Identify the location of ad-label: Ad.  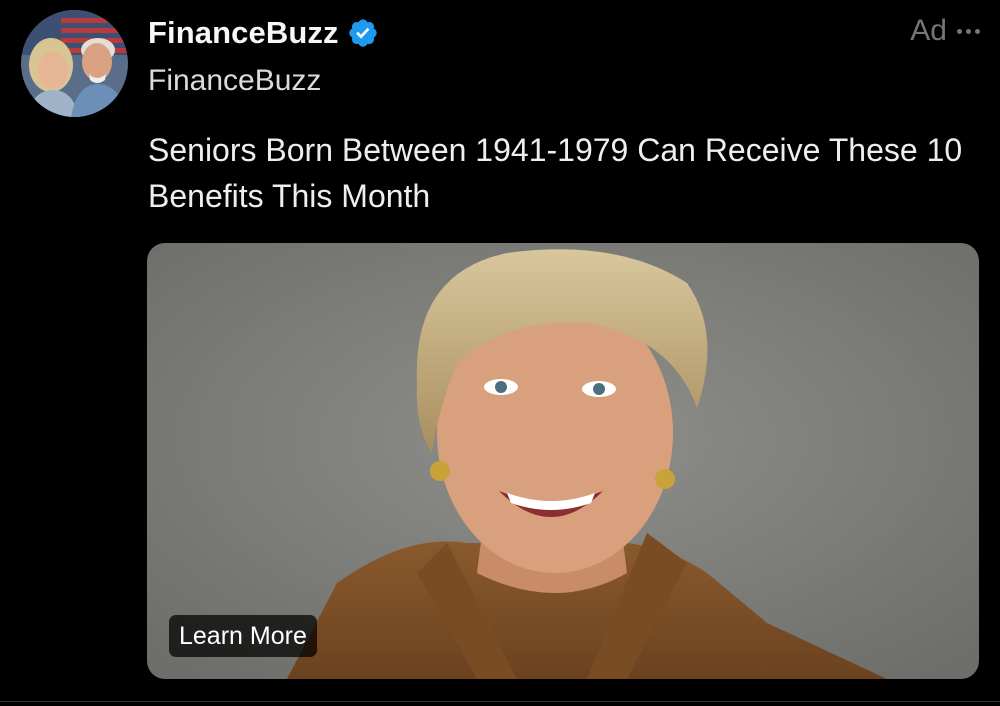
(928, 30).